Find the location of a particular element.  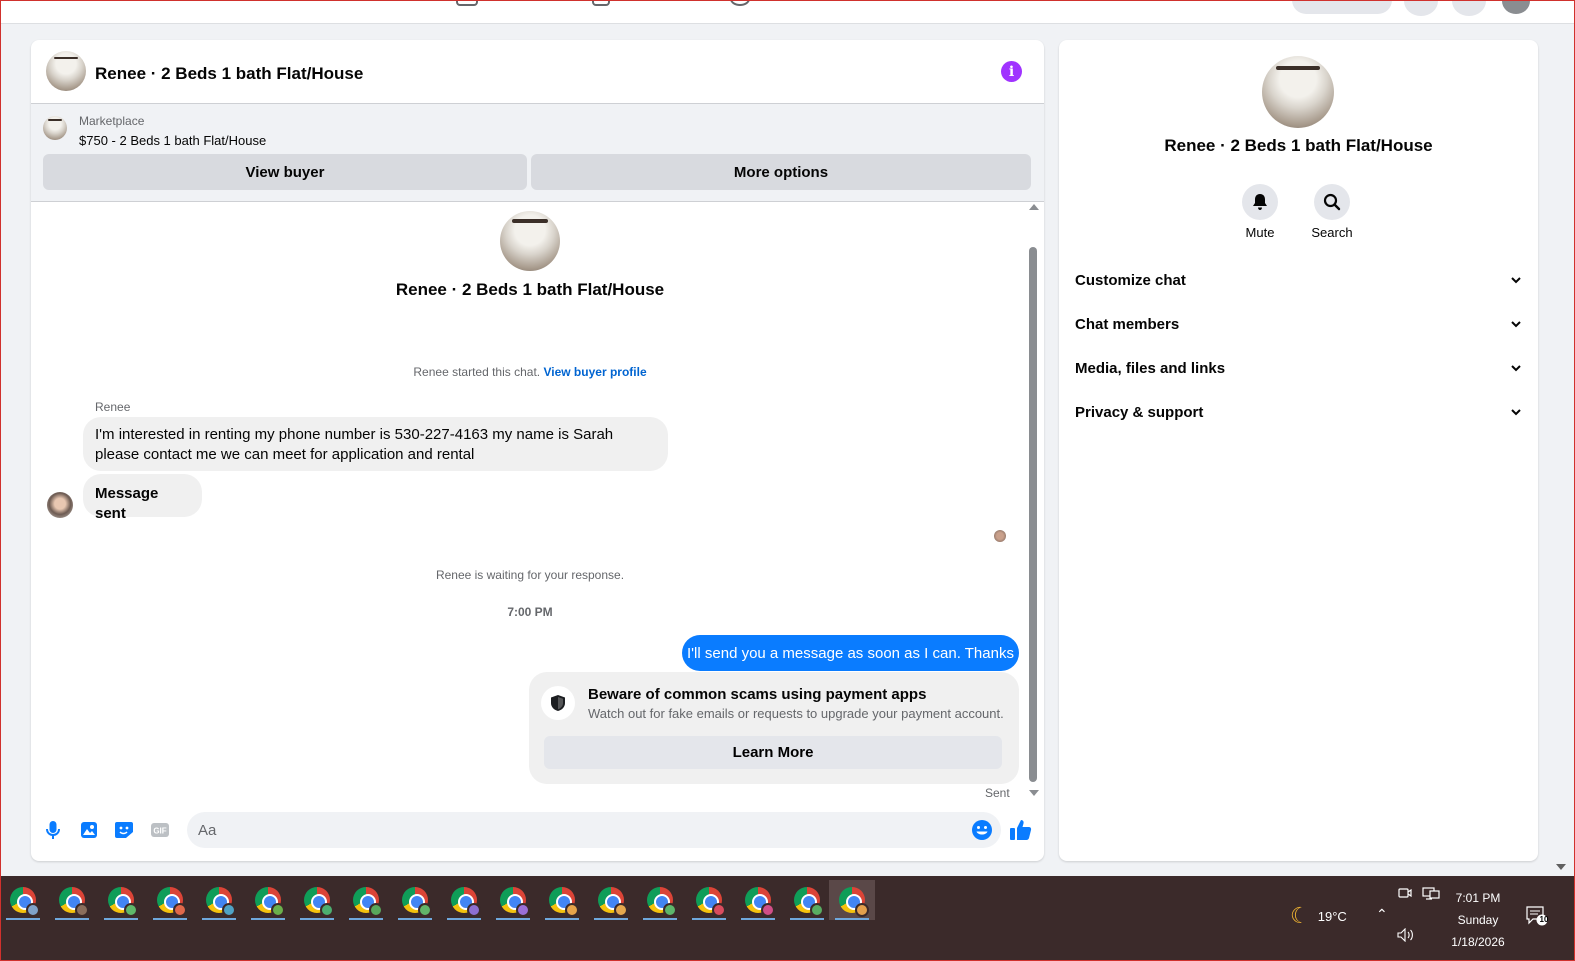

sticker-icon is located at coordinates (124, 830).